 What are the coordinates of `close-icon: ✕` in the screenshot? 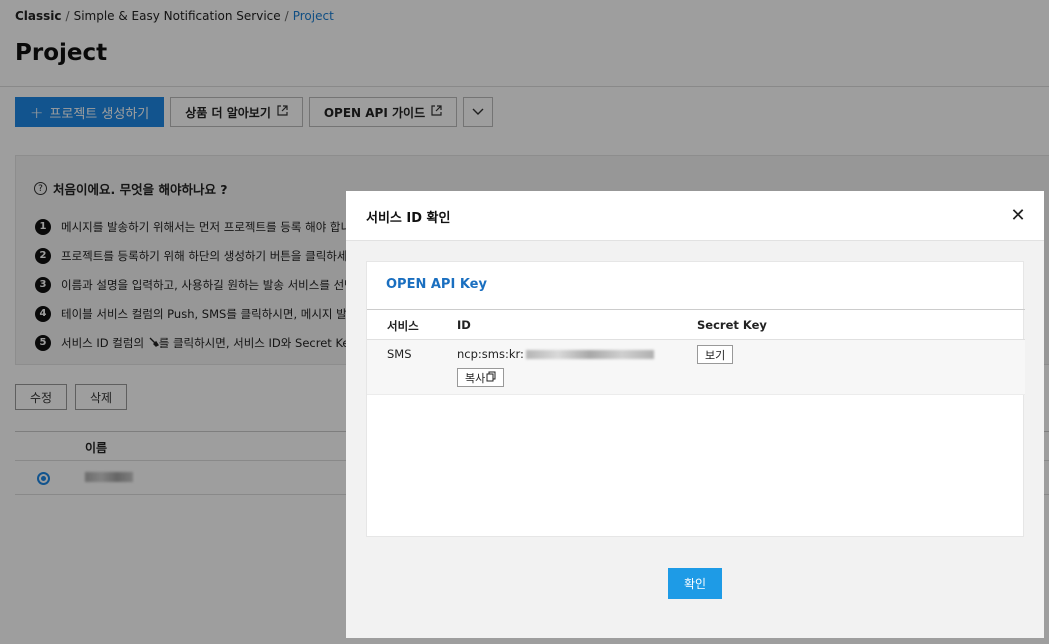 It's located at (1018, 216).